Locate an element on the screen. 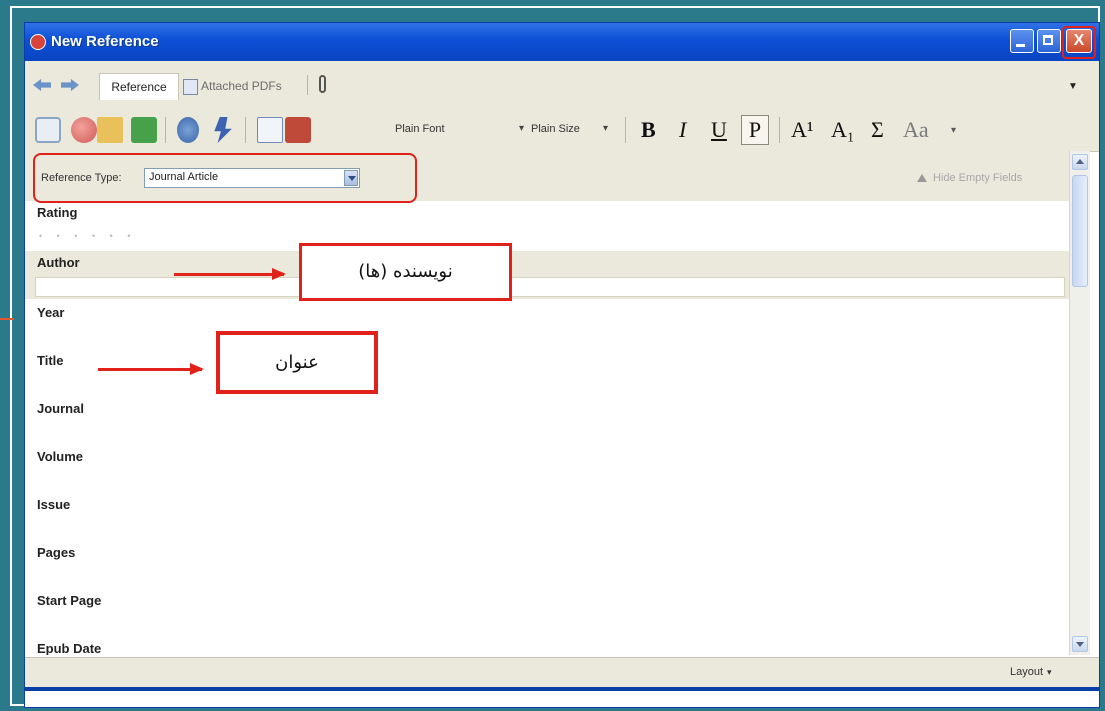  title-pointer-arrow is located at coordinates (151, 369).